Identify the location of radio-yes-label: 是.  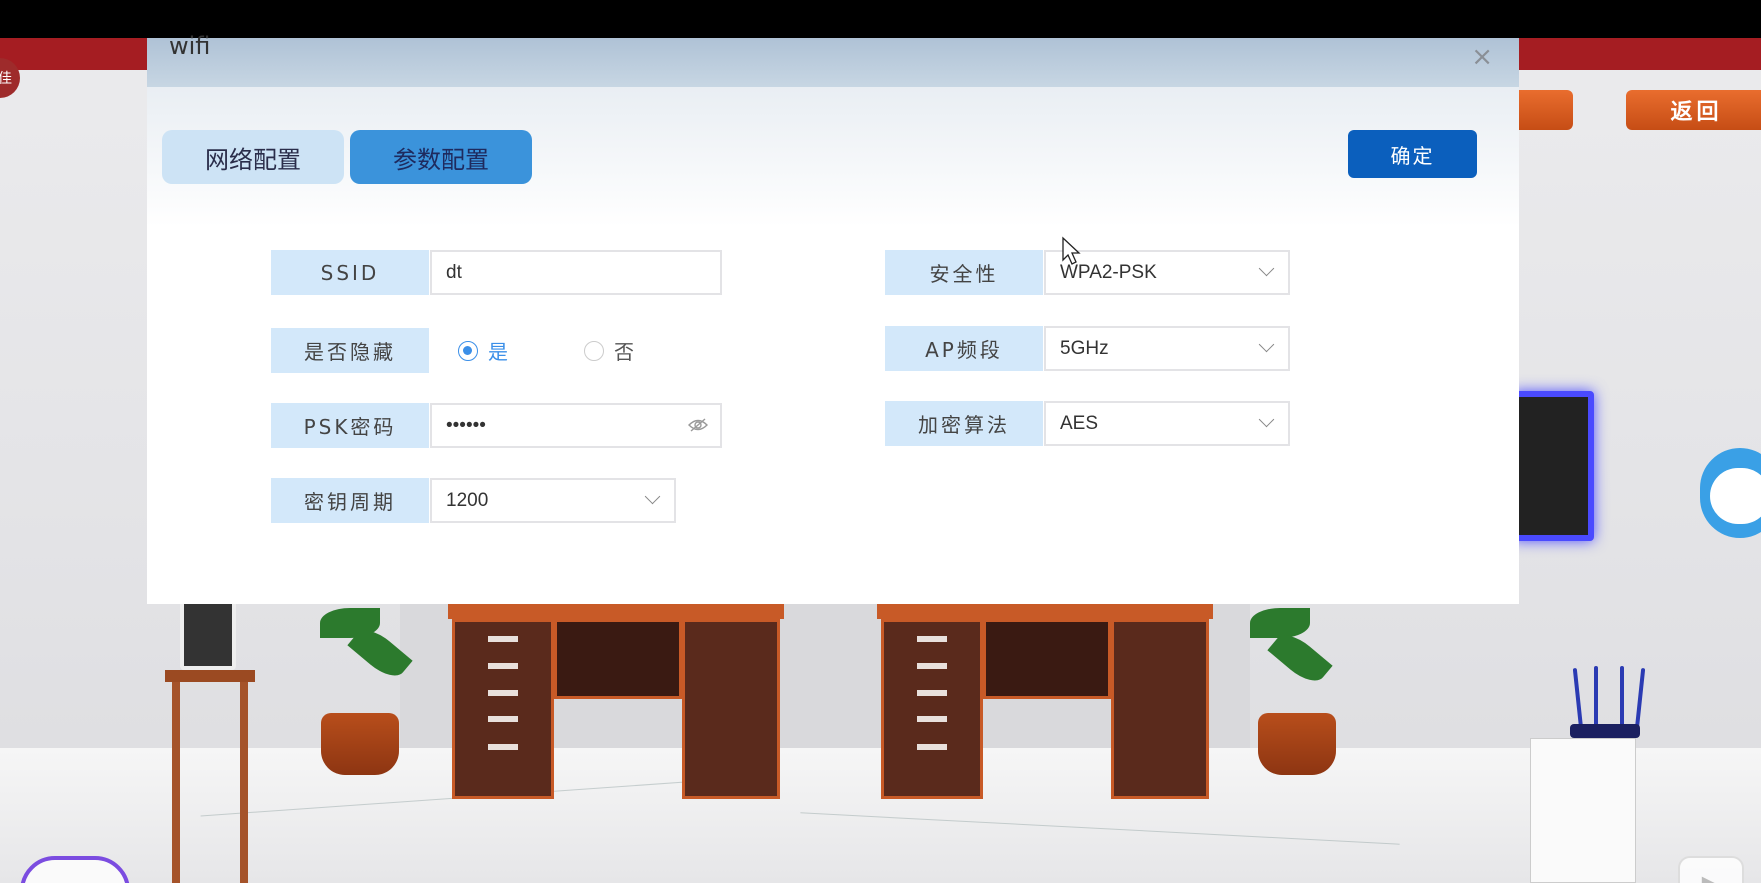
(498, 352).